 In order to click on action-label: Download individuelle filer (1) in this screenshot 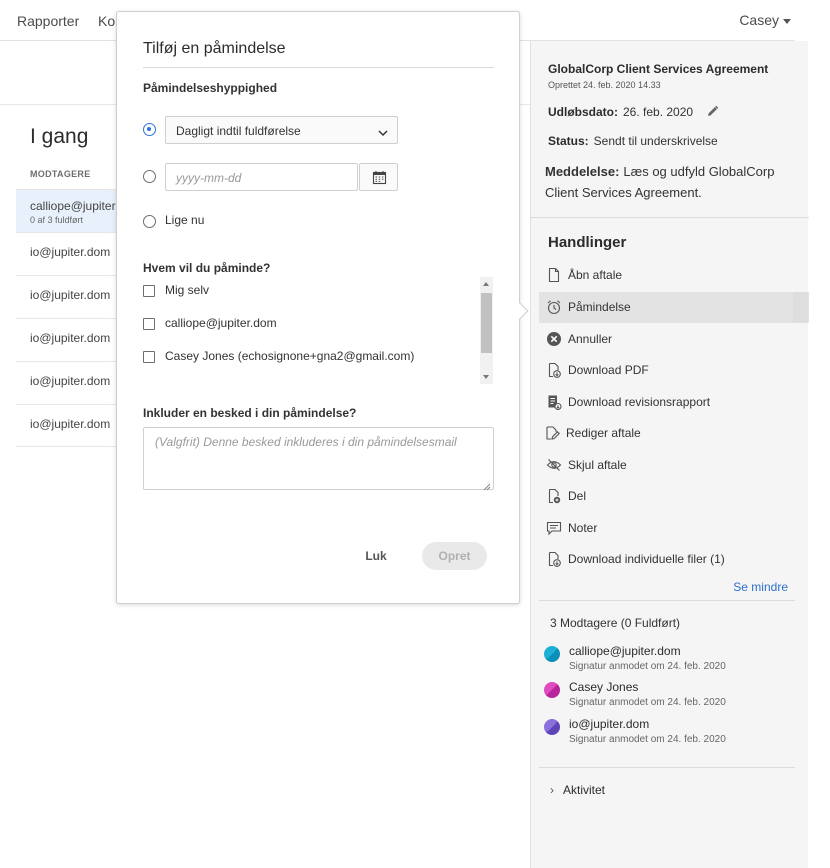, I will do `click(646, 559)`.